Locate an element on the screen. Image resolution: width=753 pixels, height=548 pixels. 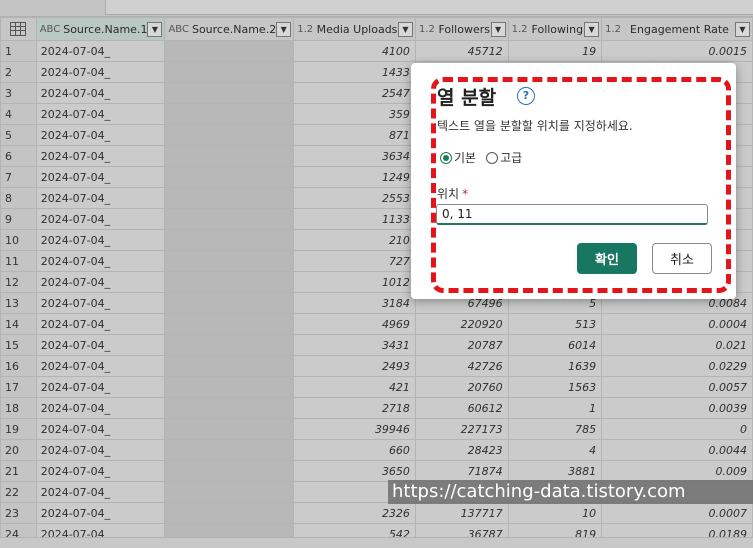
cancel-button: 취소 is located at coordinates (682, 258).